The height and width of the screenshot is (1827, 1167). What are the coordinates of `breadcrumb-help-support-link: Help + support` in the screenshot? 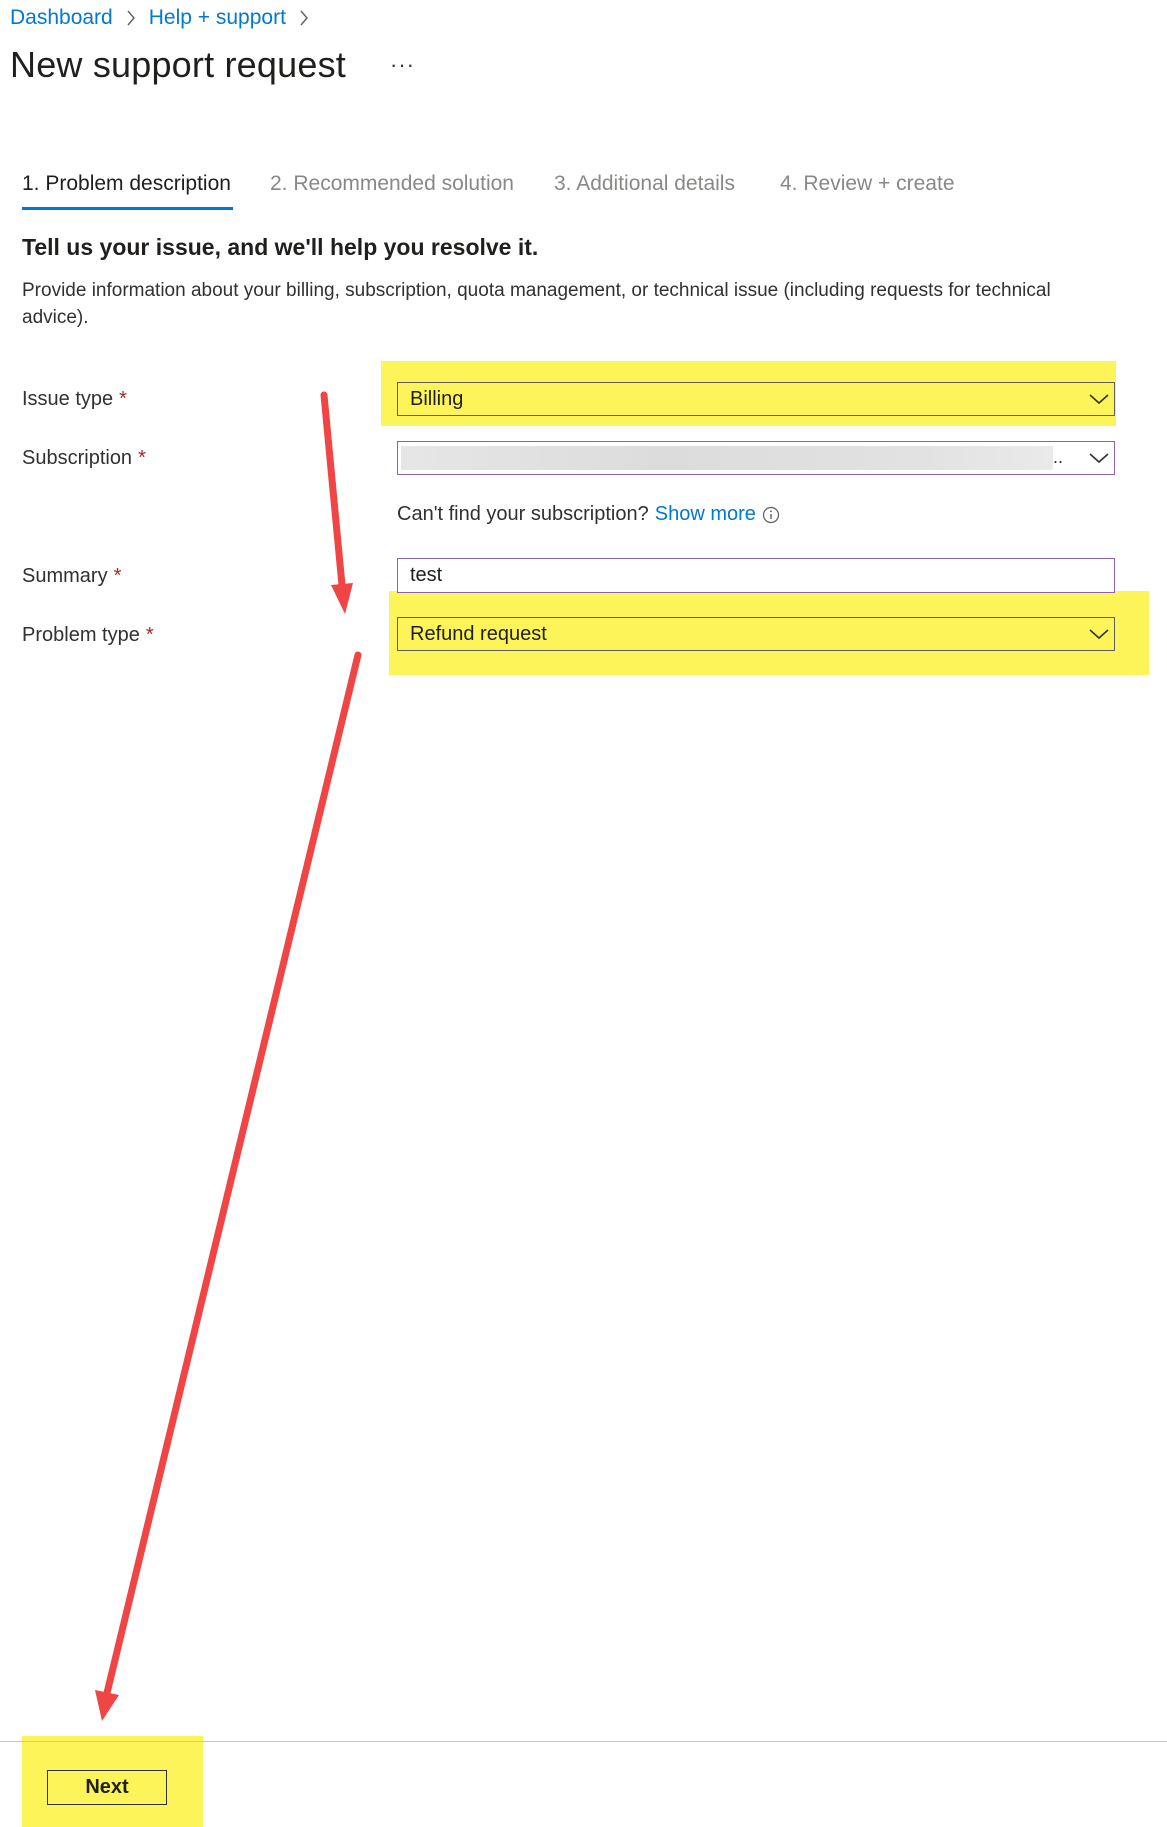 It's located at (217, 18).